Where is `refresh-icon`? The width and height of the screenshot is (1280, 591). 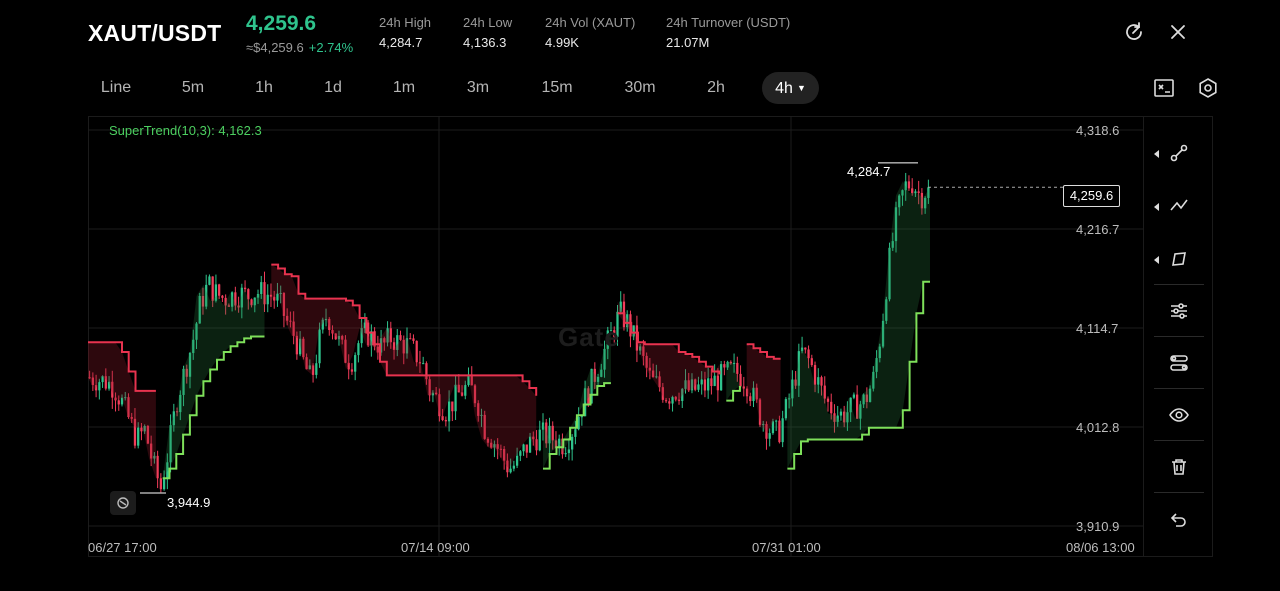
refresh-icon is located at coordinates (1134, 32).